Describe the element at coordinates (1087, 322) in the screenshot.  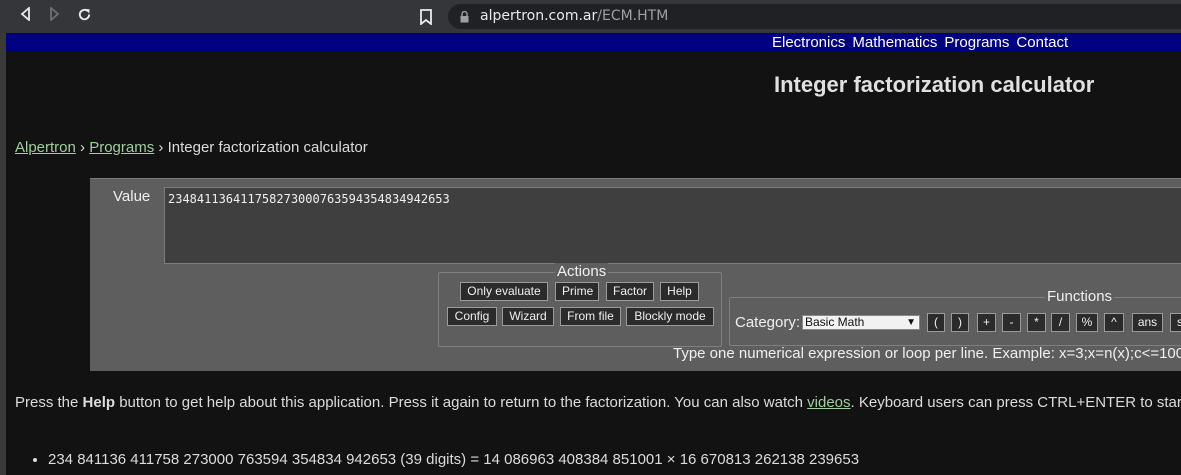
I see `modulo-button: %` at that location.